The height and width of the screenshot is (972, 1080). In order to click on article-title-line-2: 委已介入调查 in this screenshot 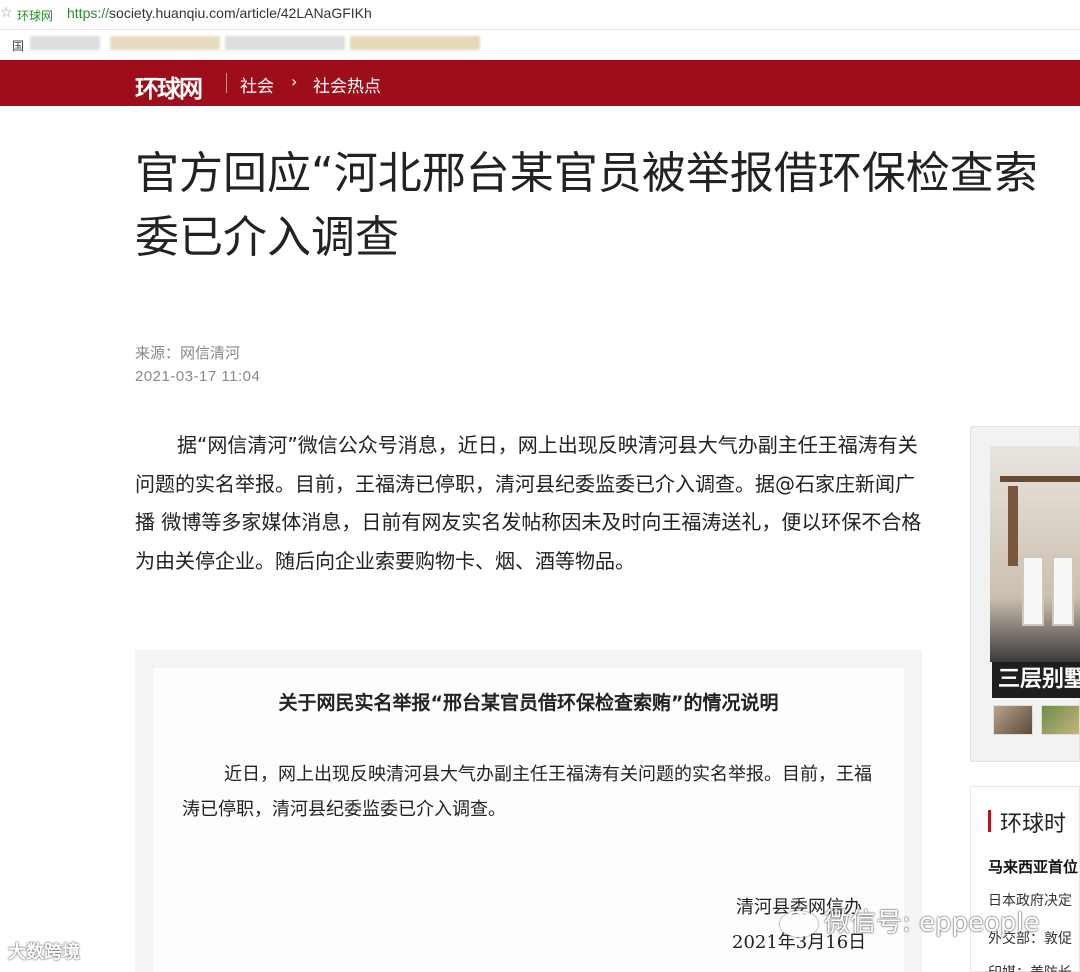, I will do `click(267, 237)`.